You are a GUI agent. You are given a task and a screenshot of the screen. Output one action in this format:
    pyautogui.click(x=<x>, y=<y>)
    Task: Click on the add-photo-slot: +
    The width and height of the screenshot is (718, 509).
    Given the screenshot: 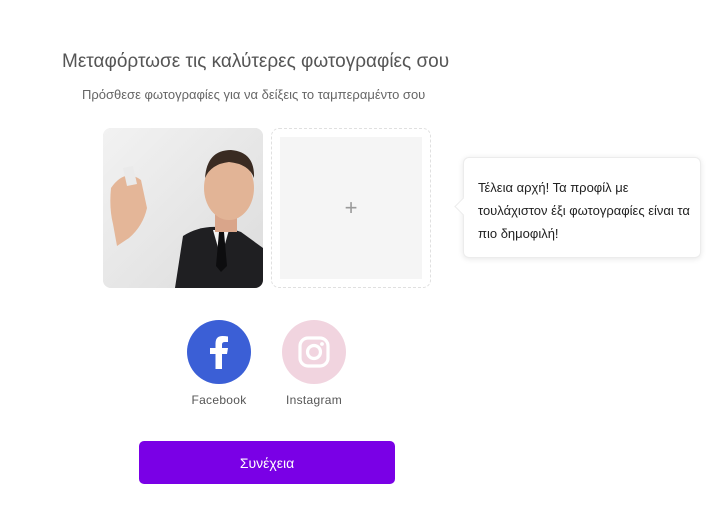 What is the action you would take?
    pyautogui.click(x=351, y=208)
    